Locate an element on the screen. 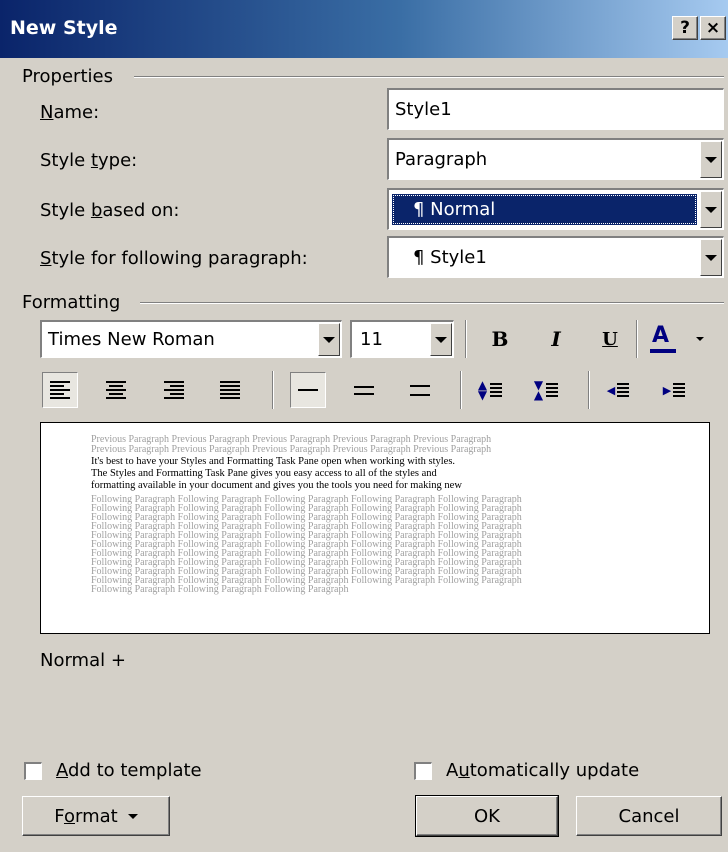 This screenshot has height=852, width=728. style-type-label: Style type: is located at coordinates (89, 160).